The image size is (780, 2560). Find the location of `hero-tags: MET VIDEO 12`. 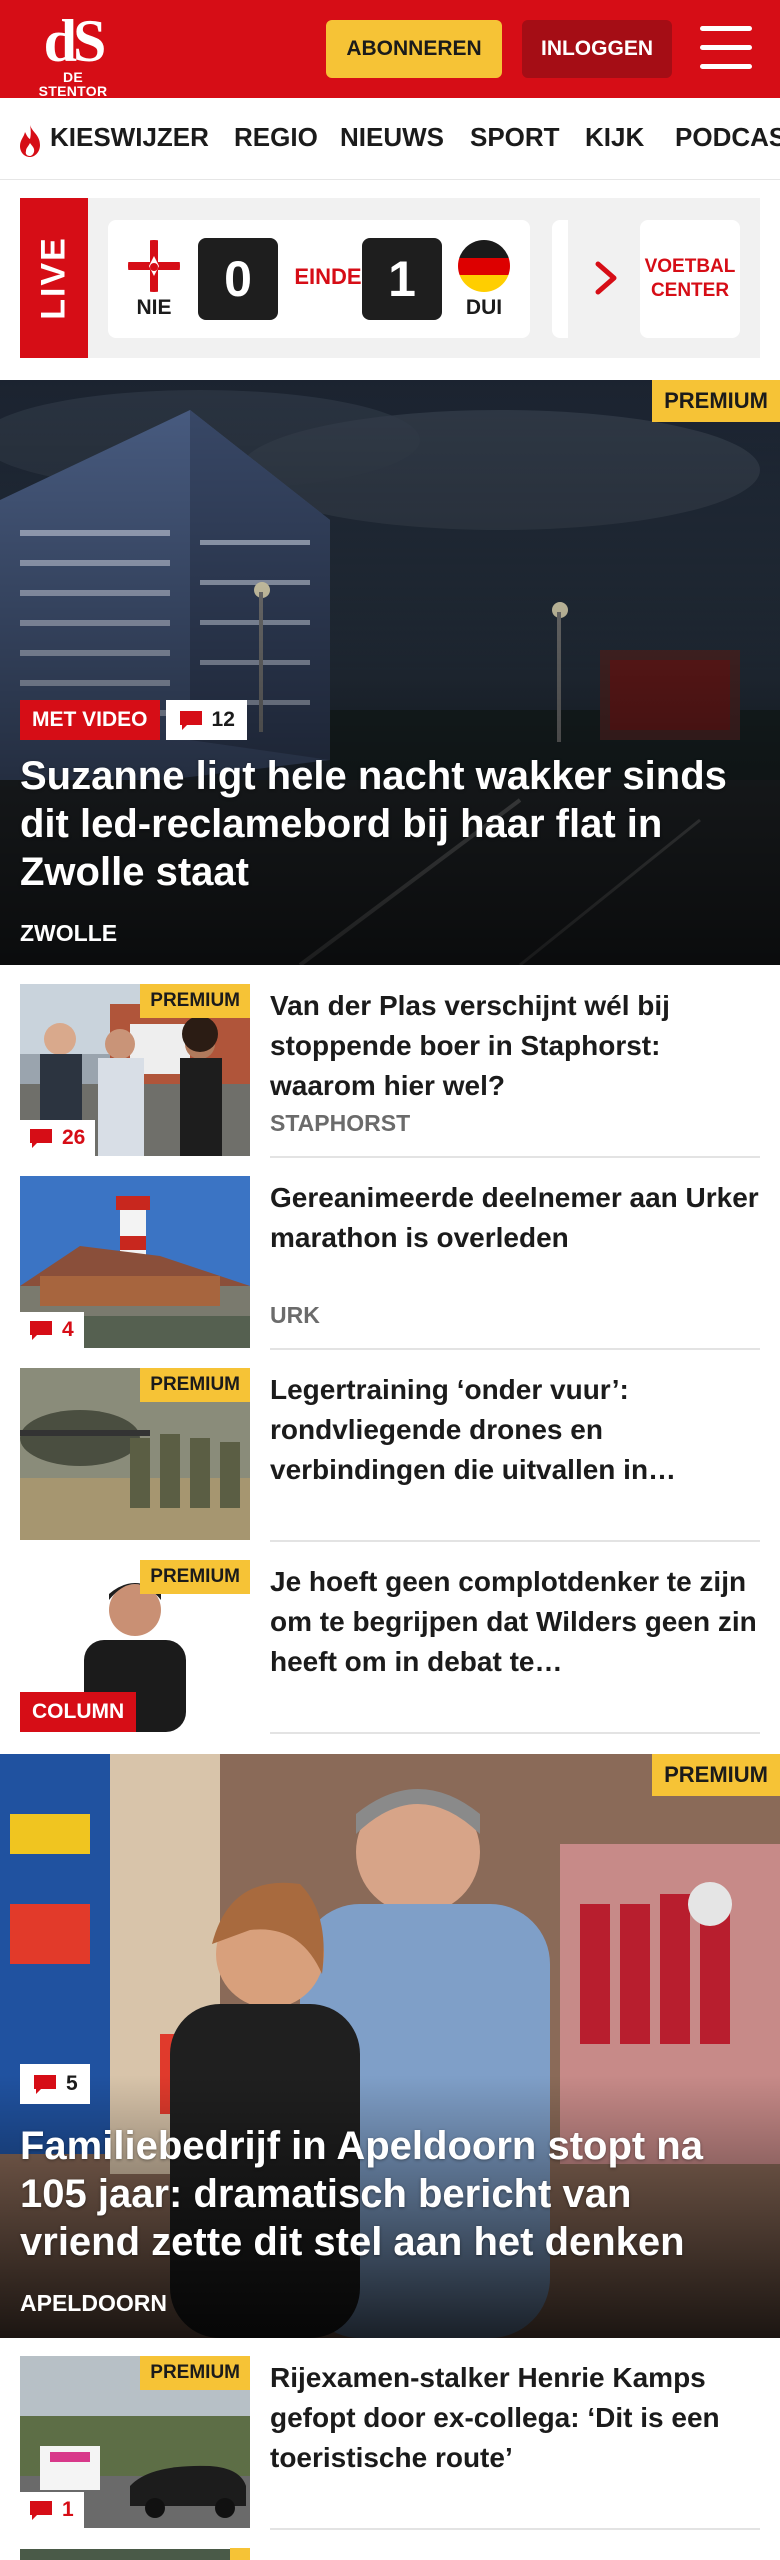

hero-tags: MET VIDEO 12 is located at coordinates (133, 720).